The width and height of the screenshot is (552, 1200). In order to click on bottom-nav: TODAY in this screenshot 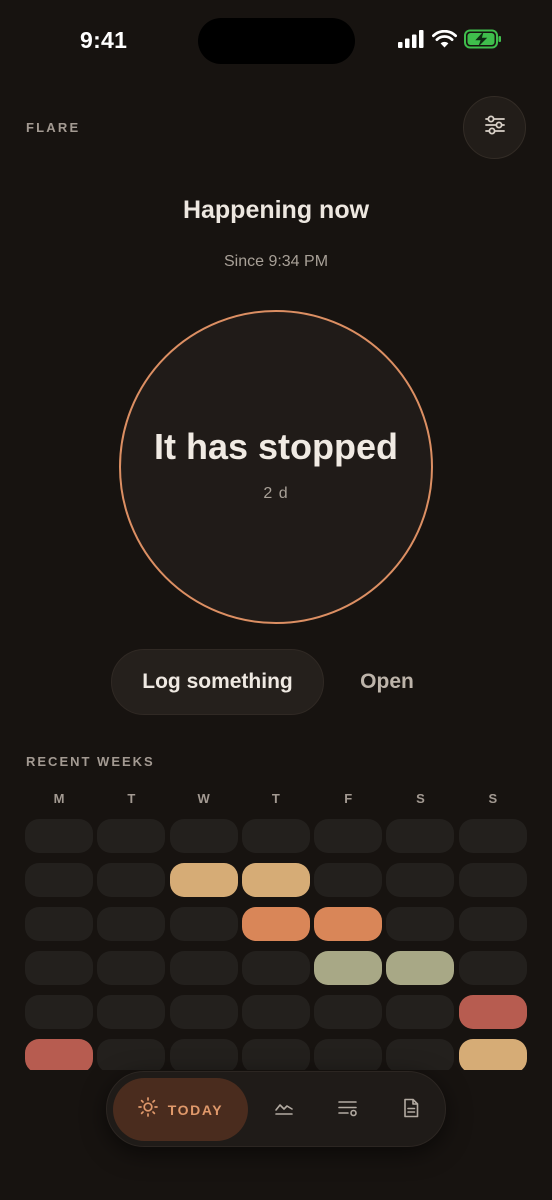, I will do `click(276, 1109)`.